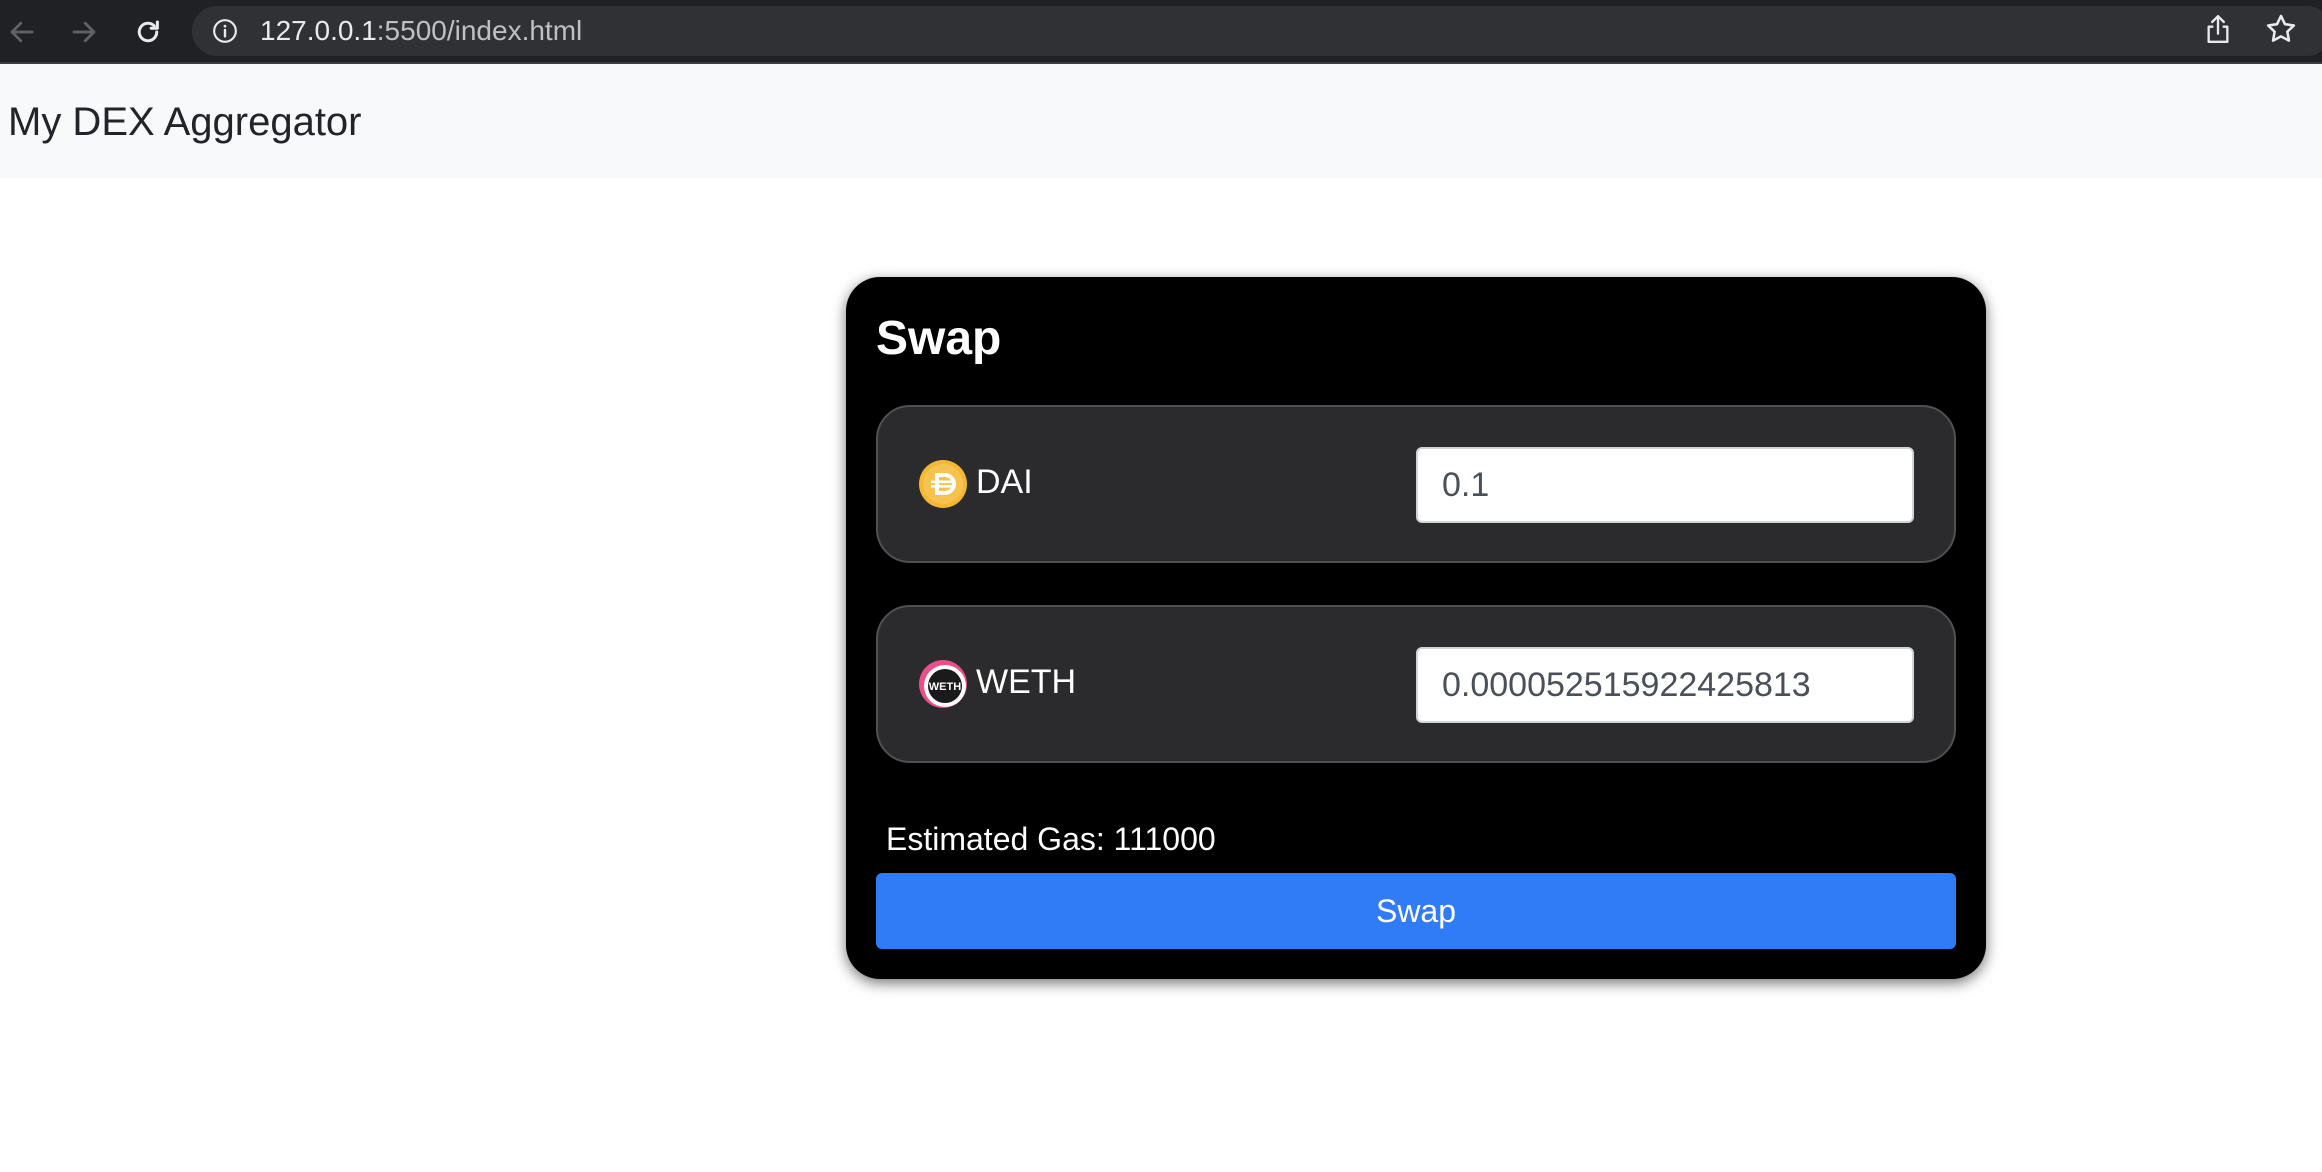 The image size is (2322, 1172). I want to click on arrow-right-icon, so click(84, 32).